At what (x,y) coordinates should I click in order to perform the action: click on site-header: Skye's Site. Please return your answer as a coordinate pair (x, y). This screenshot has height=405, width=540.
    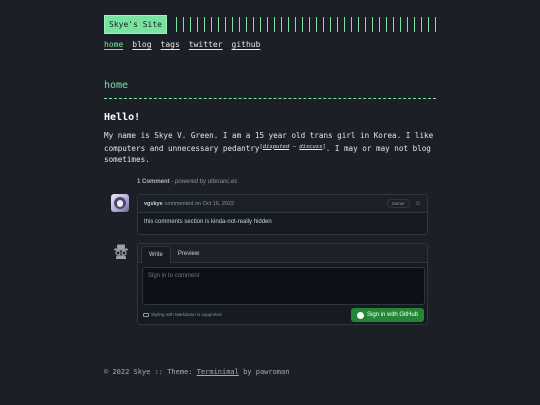
    Looking at the image, I should click on (270, 24).